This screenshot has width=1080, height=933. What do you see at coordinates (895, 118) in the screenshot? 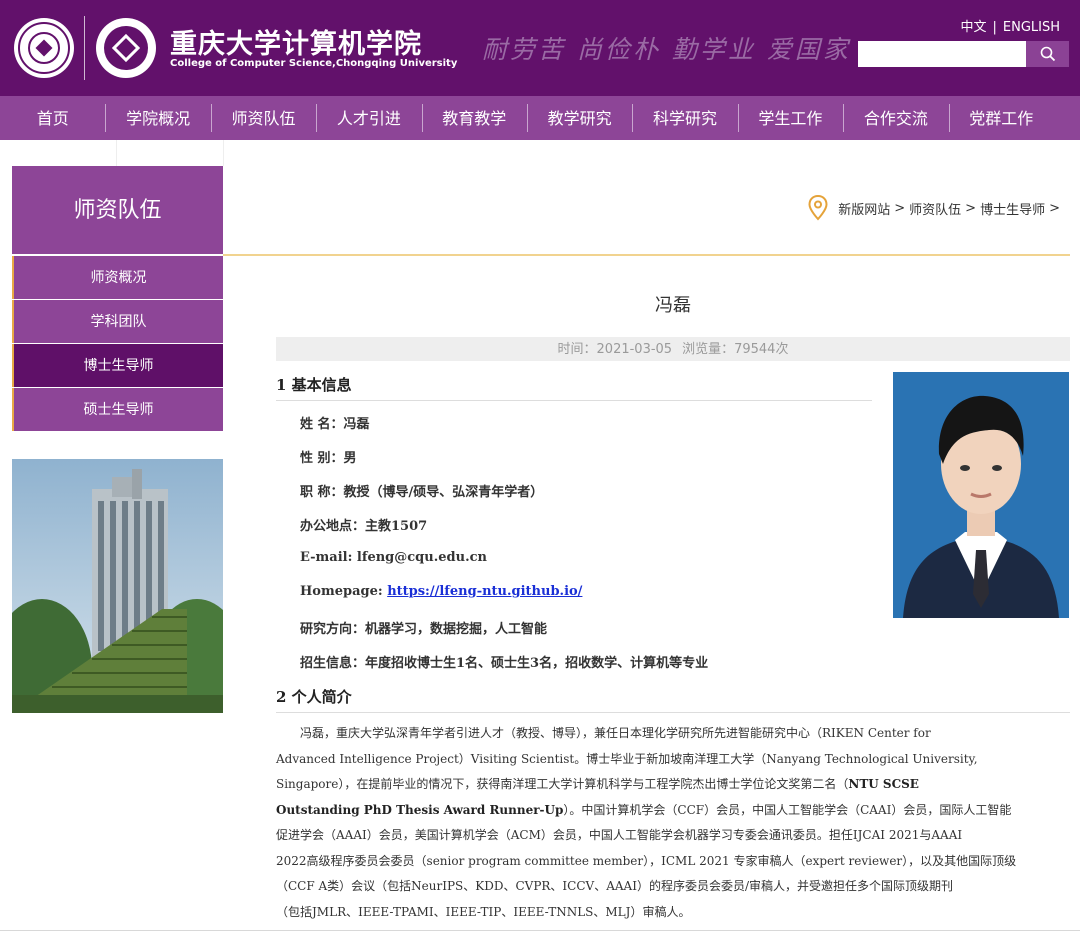
I see `nav-item-cooperation: 合作交流` at bounding box center [895, 118].